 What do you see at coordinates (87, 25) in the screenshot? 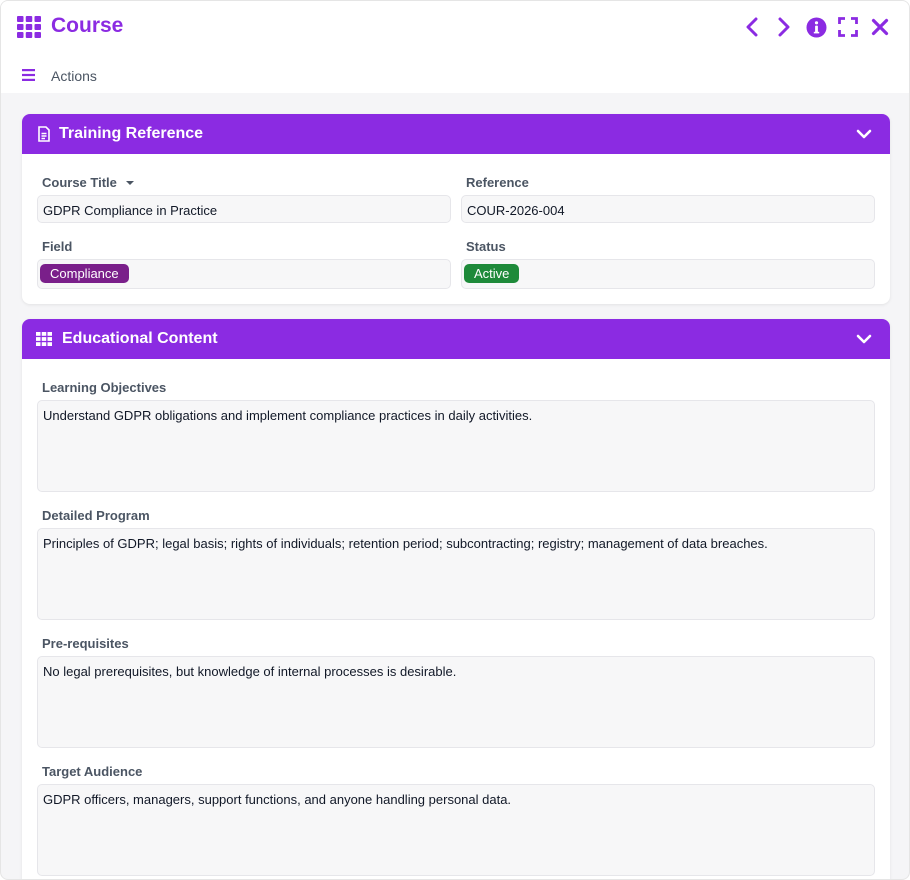
I see `window-title: Course` at bounding box center [87, 25].